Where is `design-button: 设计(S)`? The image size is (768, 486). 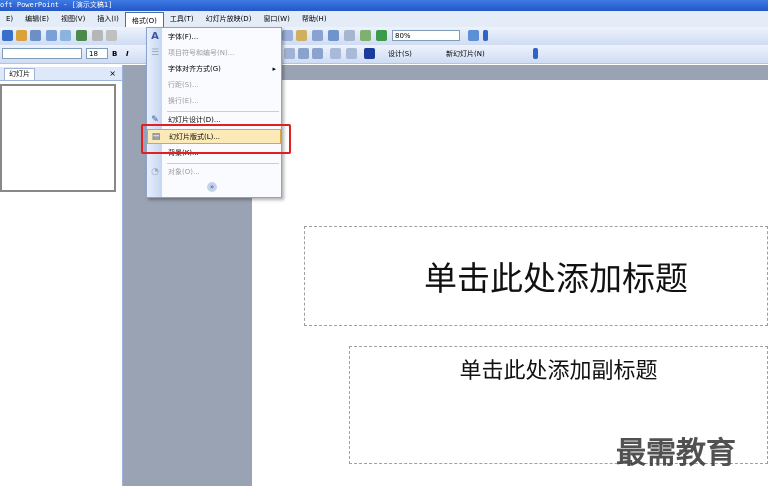
design-button: 设计(S) is located at coordinates (400, 54).